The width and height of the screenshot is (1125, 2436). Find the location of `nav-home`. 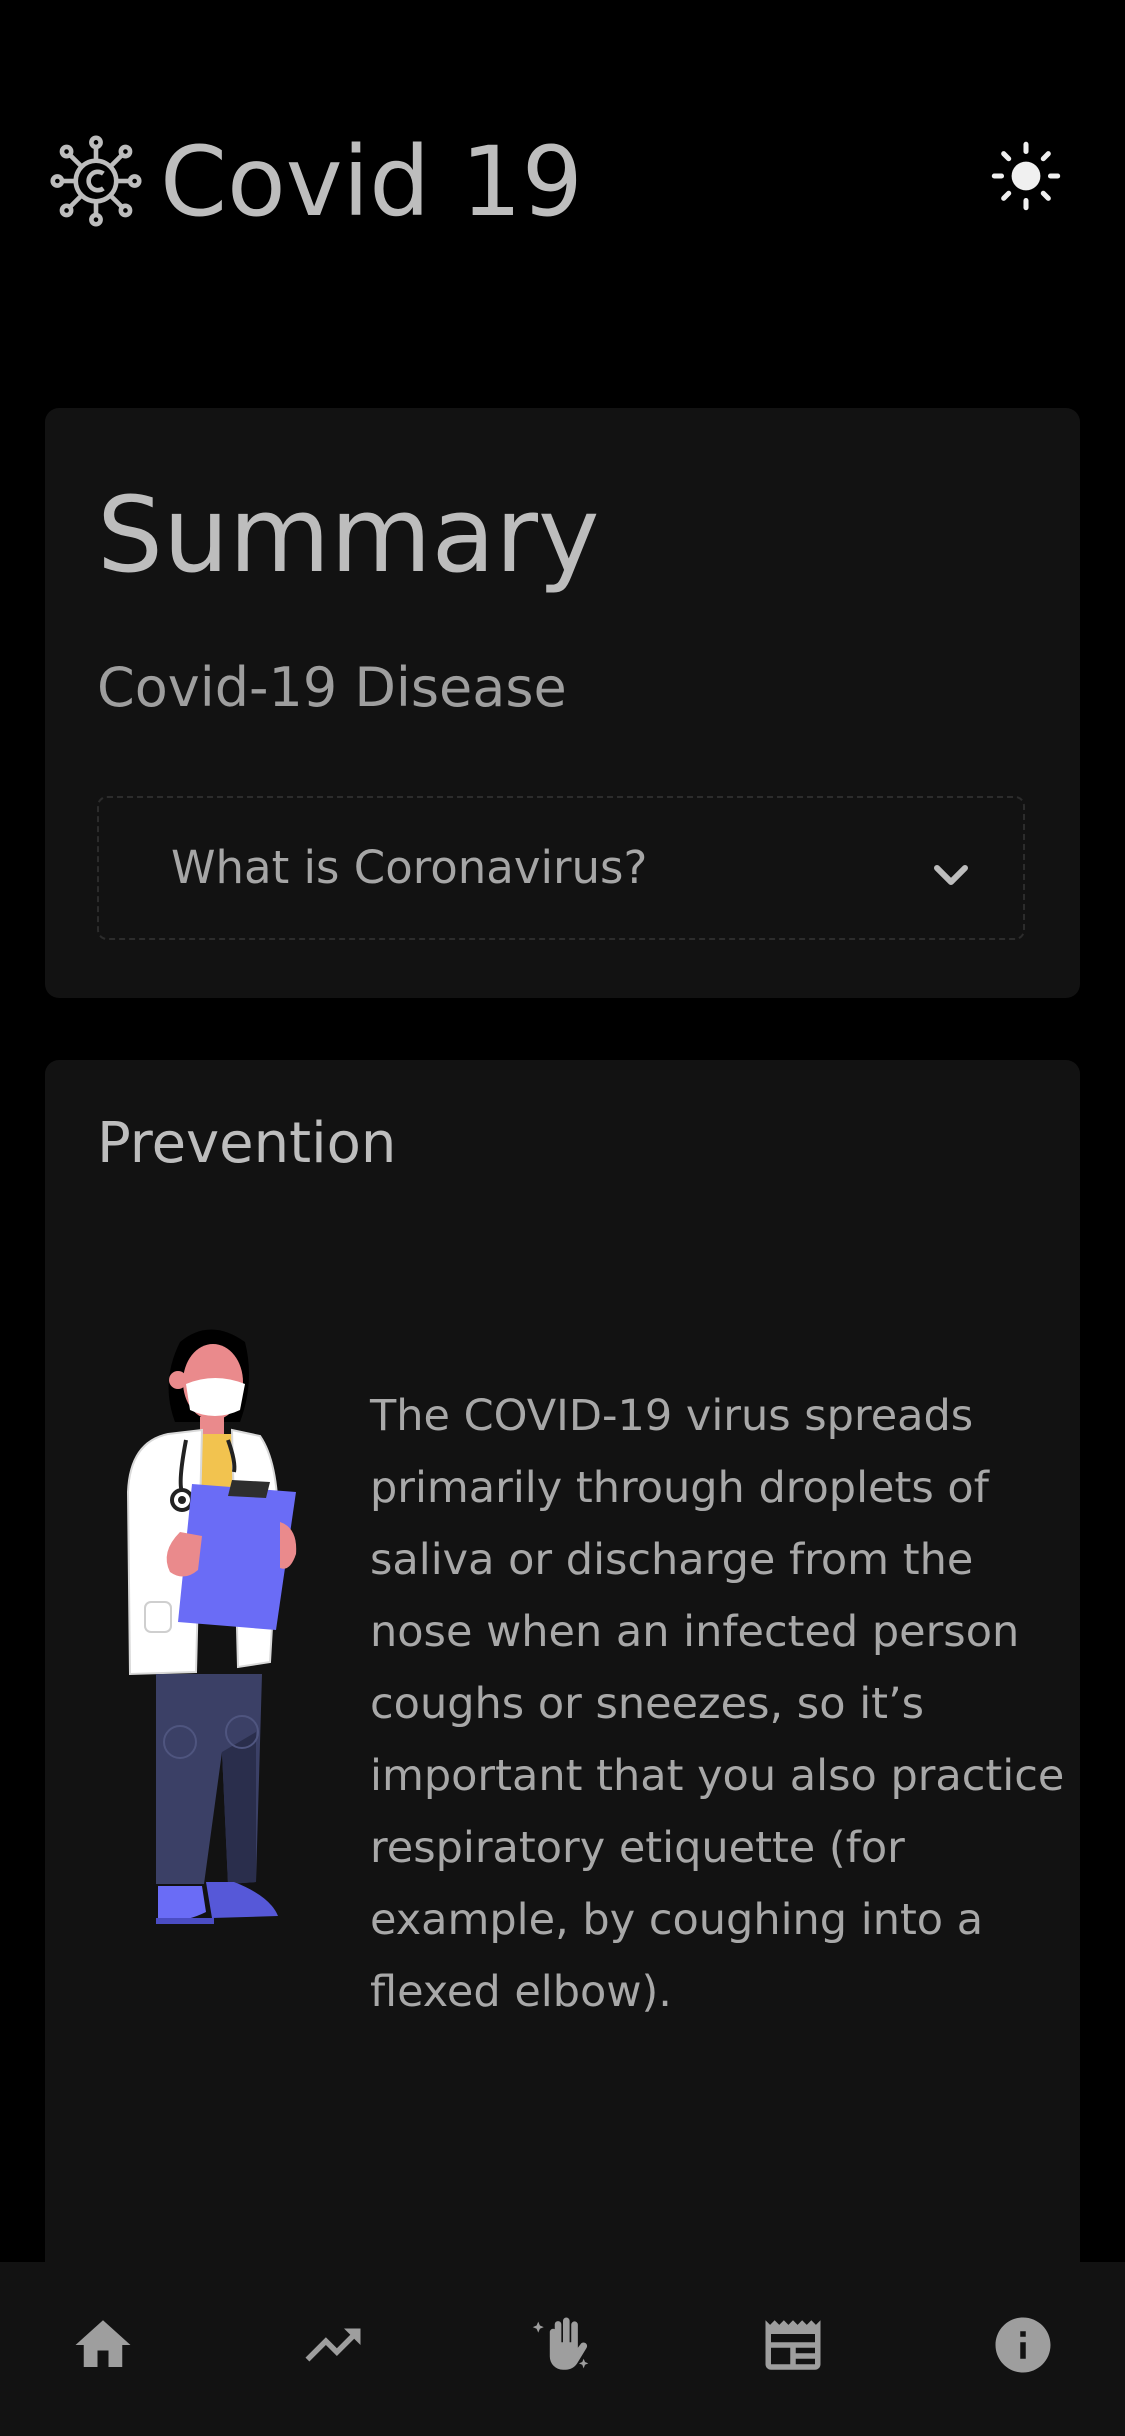

nav-home is located at coordinates (103, 2345).